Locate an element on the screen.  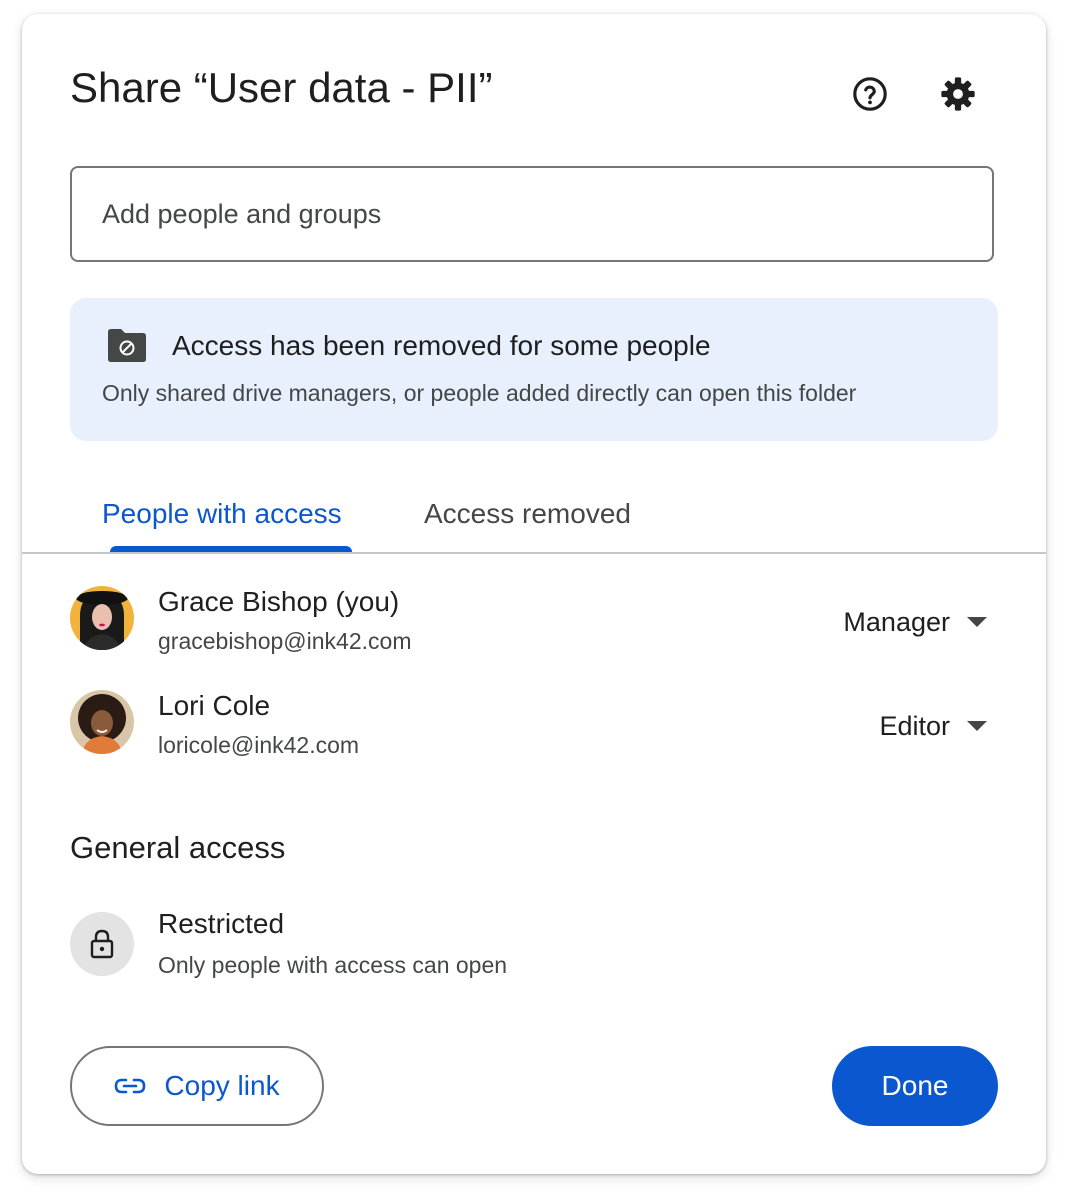
role-dropdown: Manager is located at coordinates (920, 622).